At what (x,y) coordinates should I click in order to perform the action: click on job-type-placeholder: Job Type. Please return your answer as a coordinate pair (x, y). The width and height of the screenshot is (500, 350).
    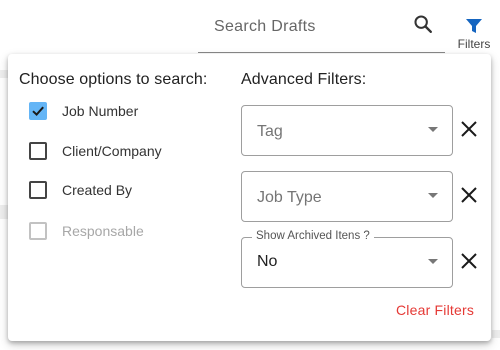
    Looking at the image, I should click on (289, 197).